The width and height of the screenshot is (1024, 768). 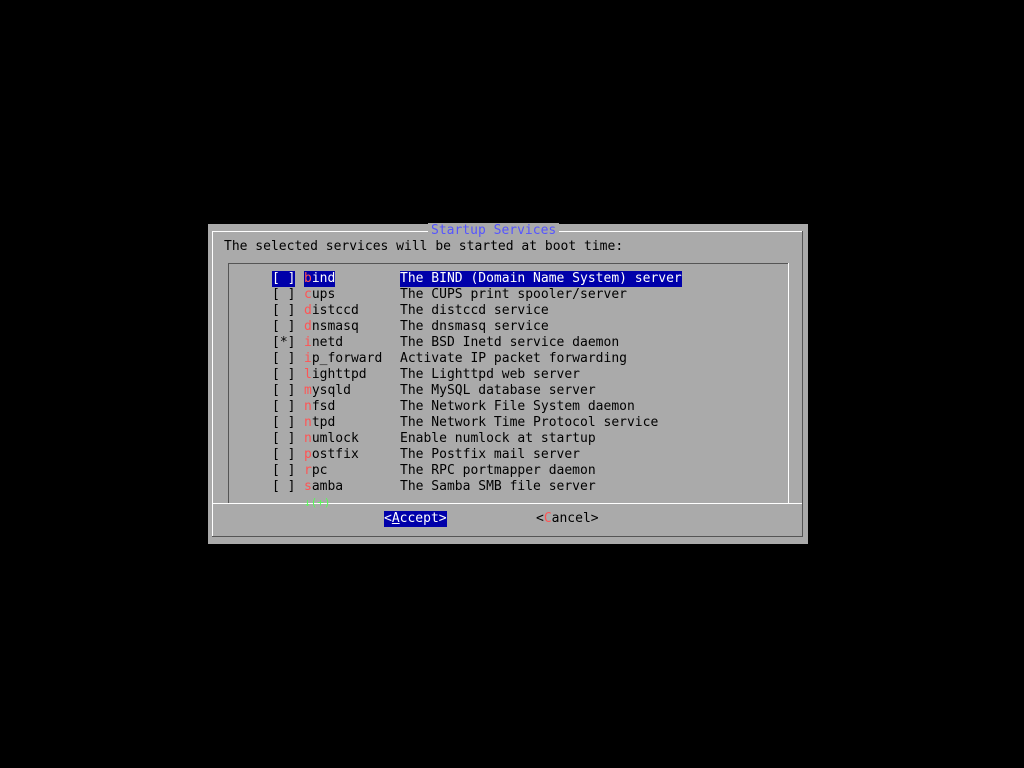 I want to click on service-tag-rest: istccd, so click(x=335, y=310).